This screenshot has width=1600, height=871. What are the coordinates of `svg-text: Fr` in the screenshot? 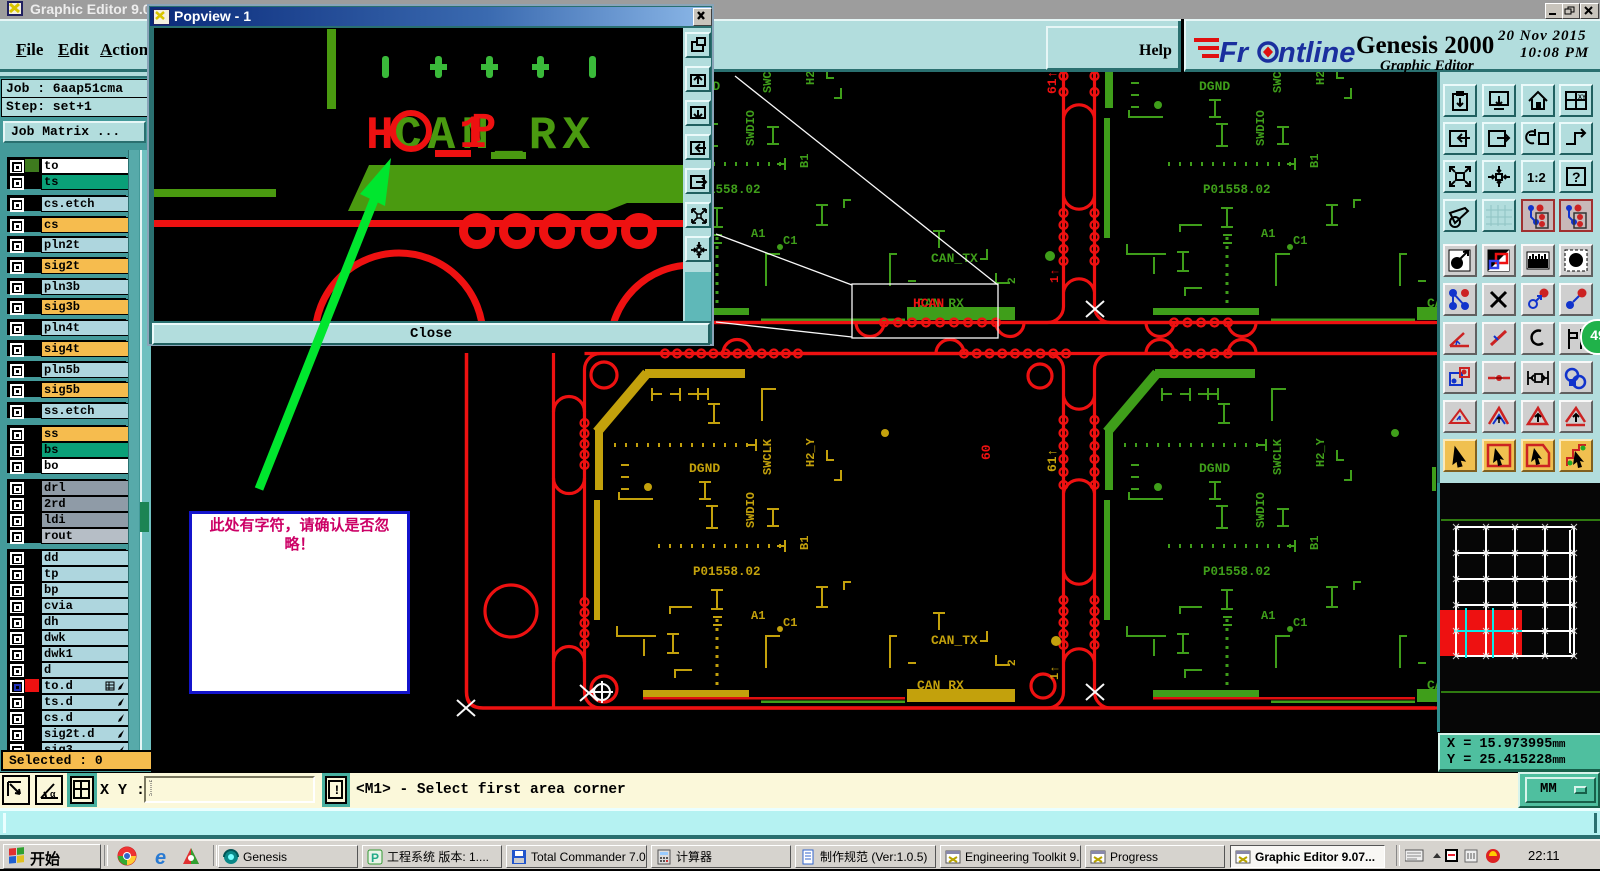 It's located at (1234, 53).